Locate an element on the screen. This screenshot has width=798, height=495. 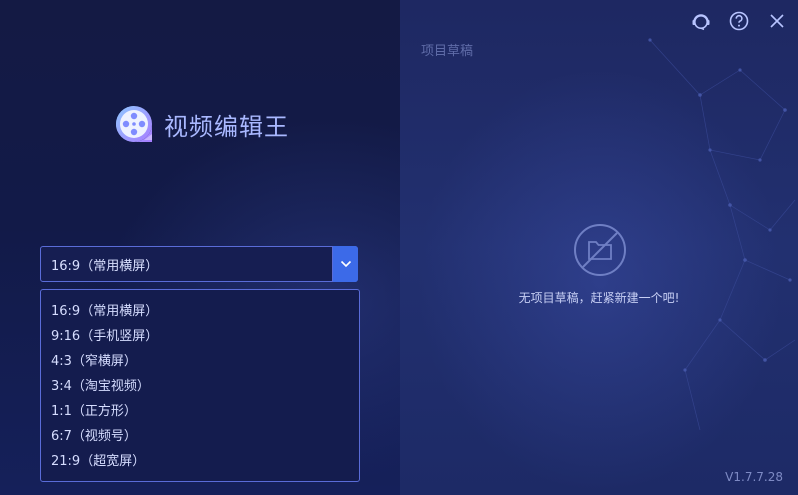
aspect-option-3-4: 3:4（淘宝视频） is located at coordinates (200, 386).